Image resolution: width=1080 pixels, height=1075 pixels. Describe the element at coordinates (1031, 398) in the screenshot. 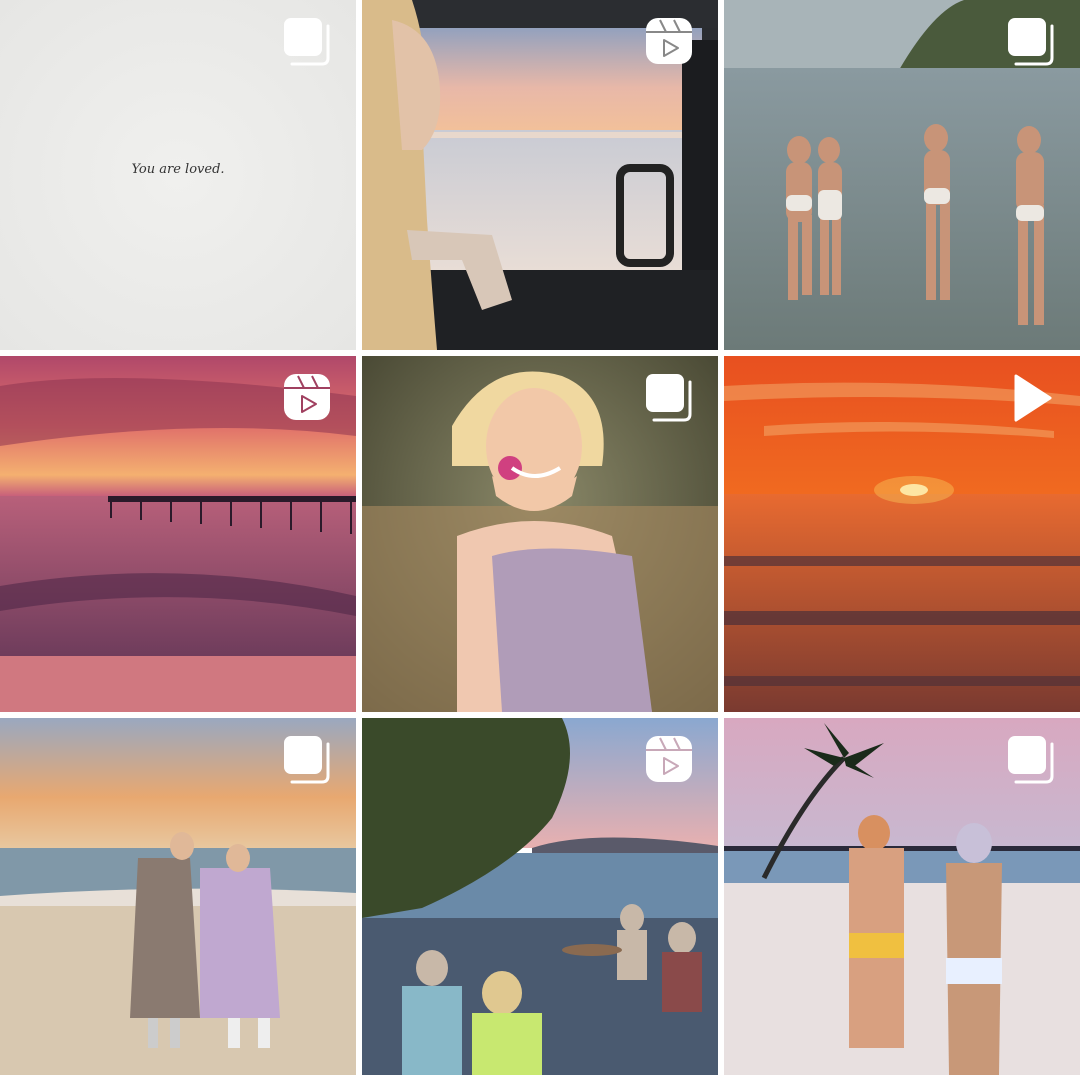

I see `play-icon` at that location.